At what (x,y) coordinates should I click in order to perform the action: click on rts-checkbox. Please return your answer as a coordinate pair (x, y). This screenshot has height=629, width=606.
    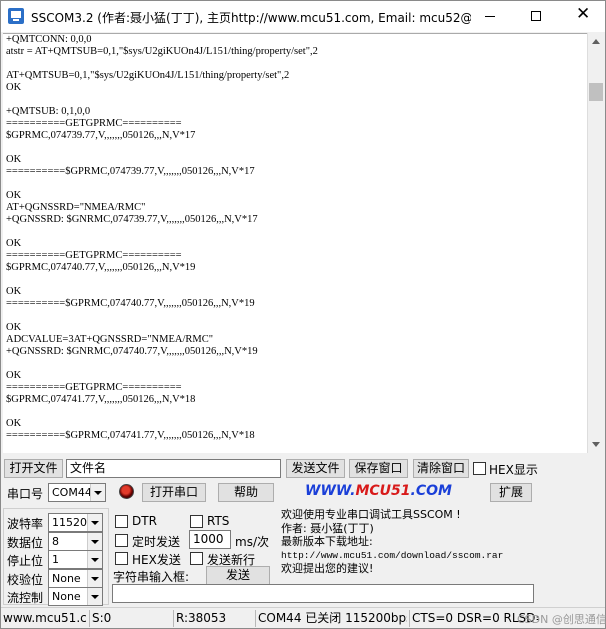
    Looking at the image, I should click on (196, 521).